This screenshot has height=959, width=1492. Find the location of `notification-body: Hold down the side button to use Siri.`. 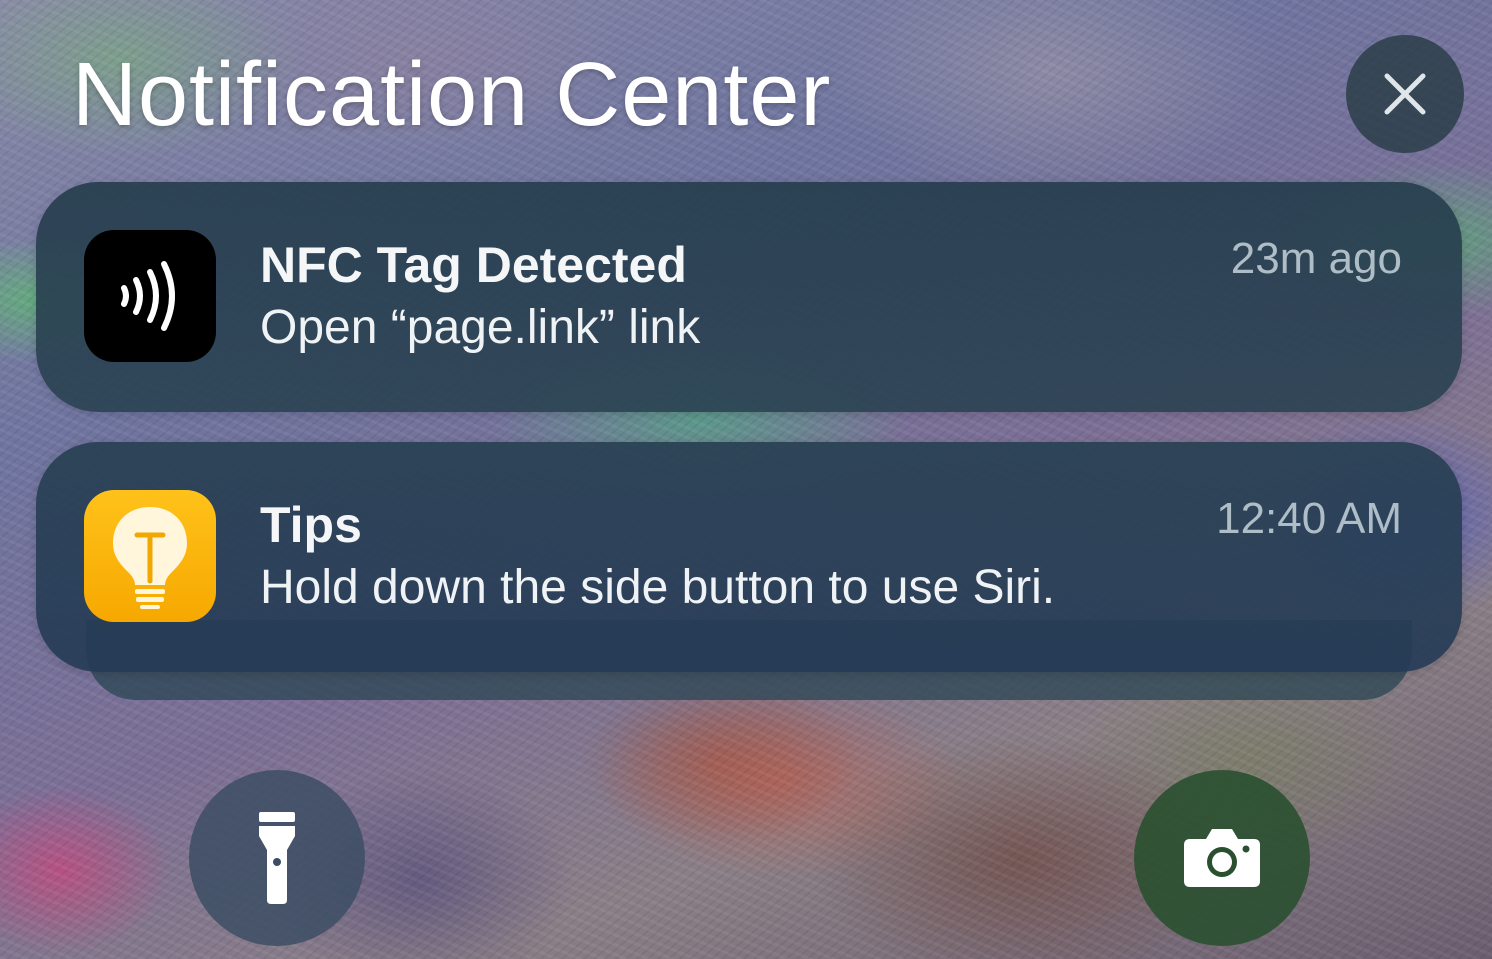

notification-body: Hold down the side button to use Siri. is located at coordinates (658, 587).